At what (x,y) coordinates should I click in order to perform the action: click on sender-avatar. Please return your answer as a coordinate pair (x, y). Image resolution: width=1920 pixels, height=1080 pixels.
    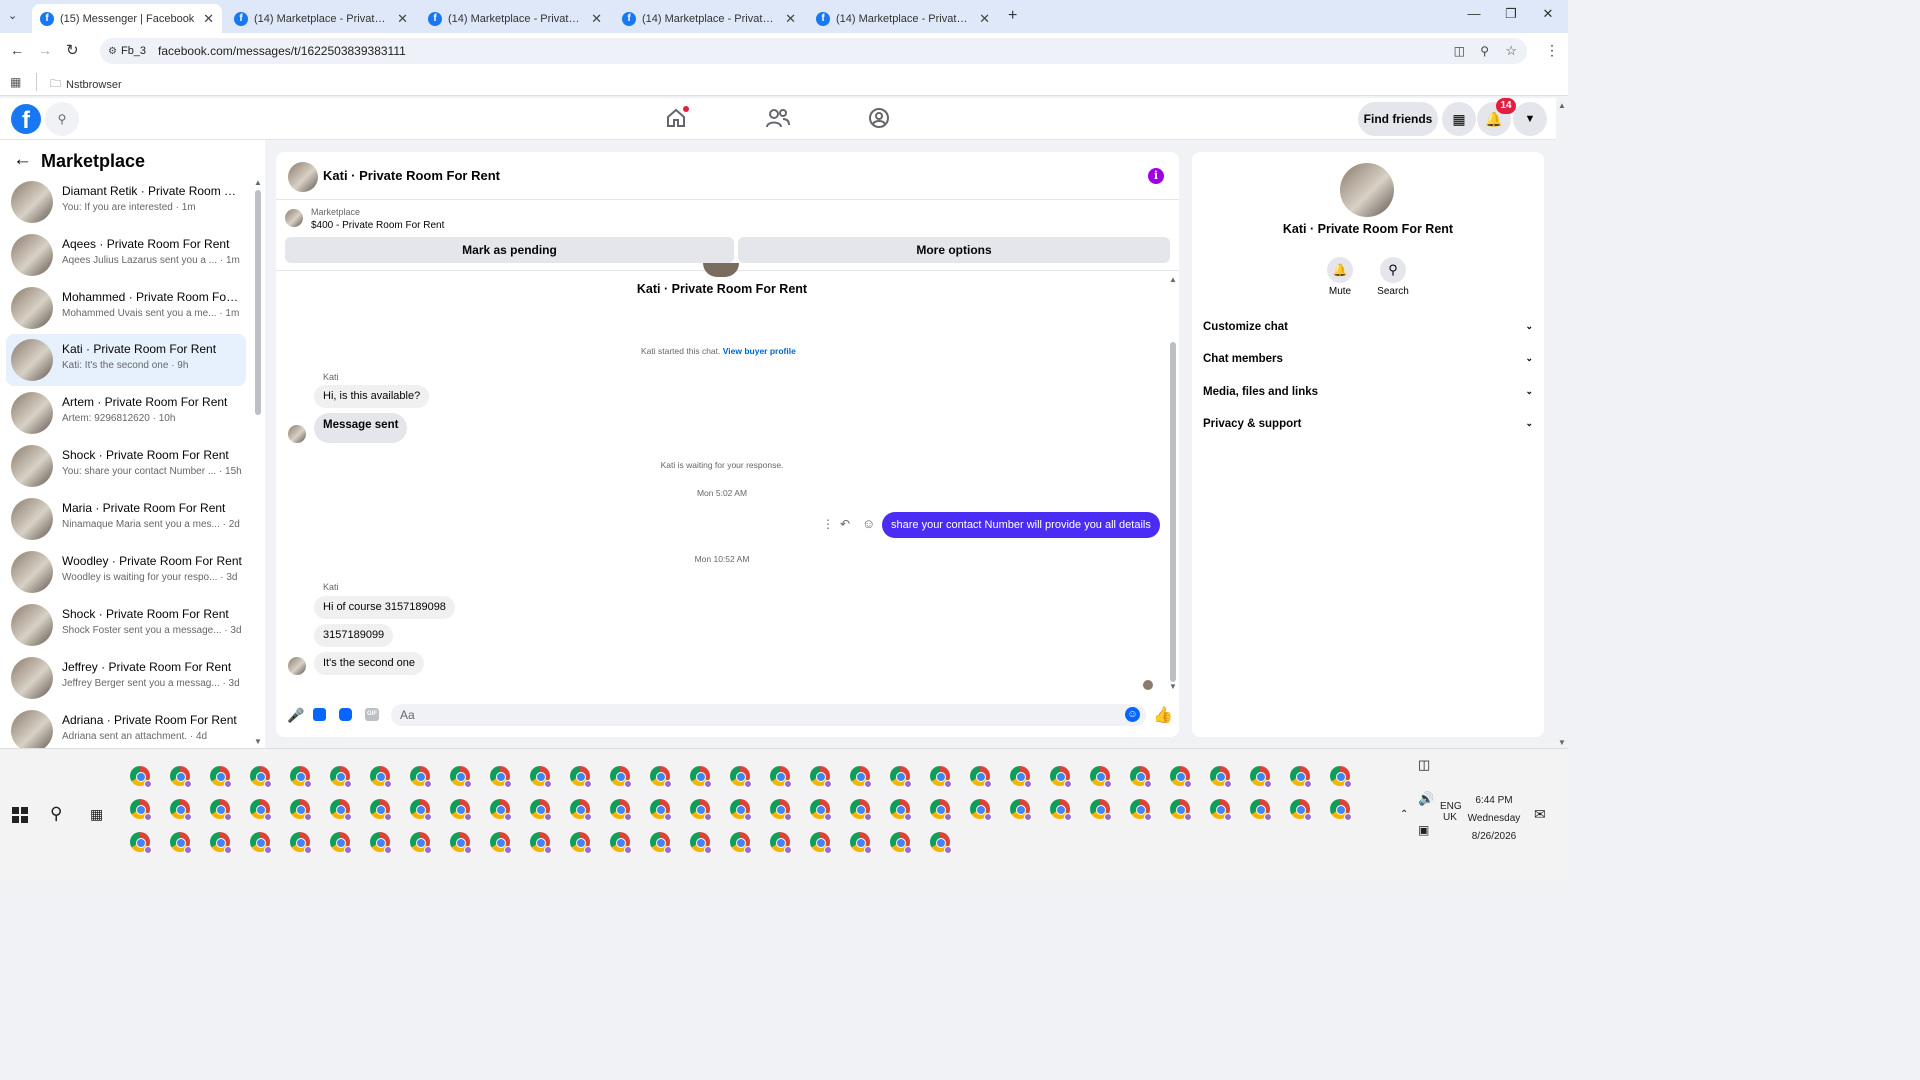
    Looking at the image, I should click on (297, 434).